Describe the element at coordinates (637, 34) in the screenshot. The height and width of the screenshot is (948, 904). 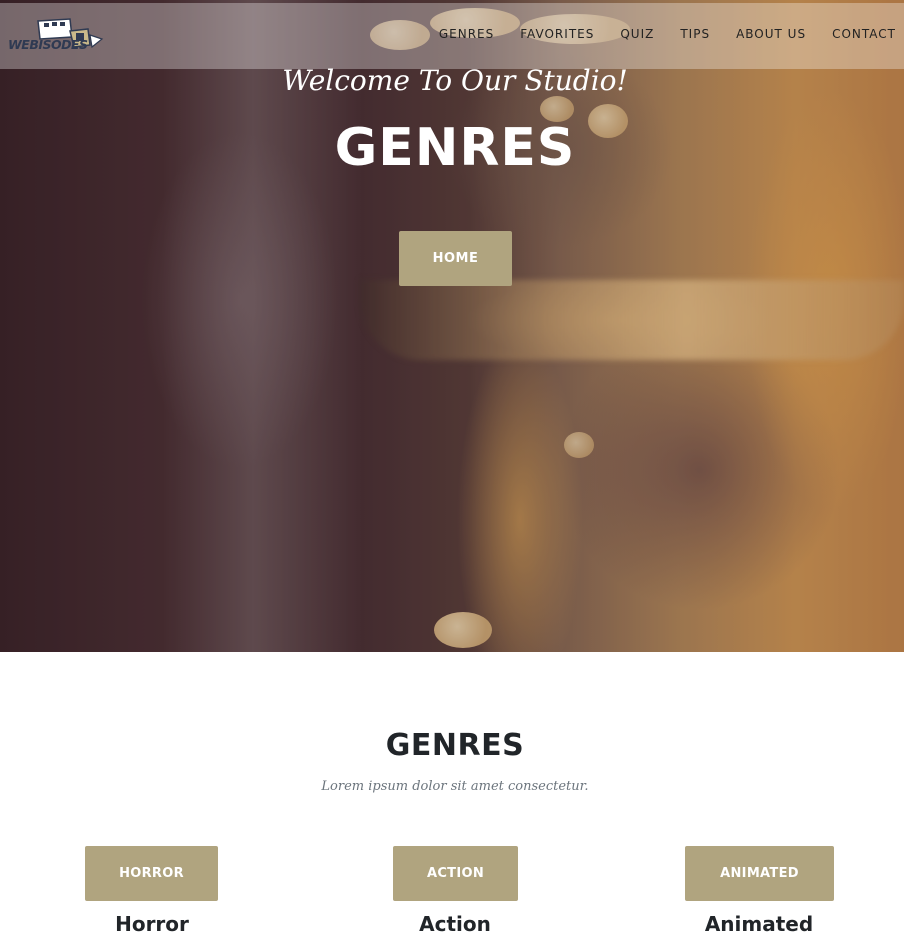
I see `nav-item-quiz: QUIZ` at that location.